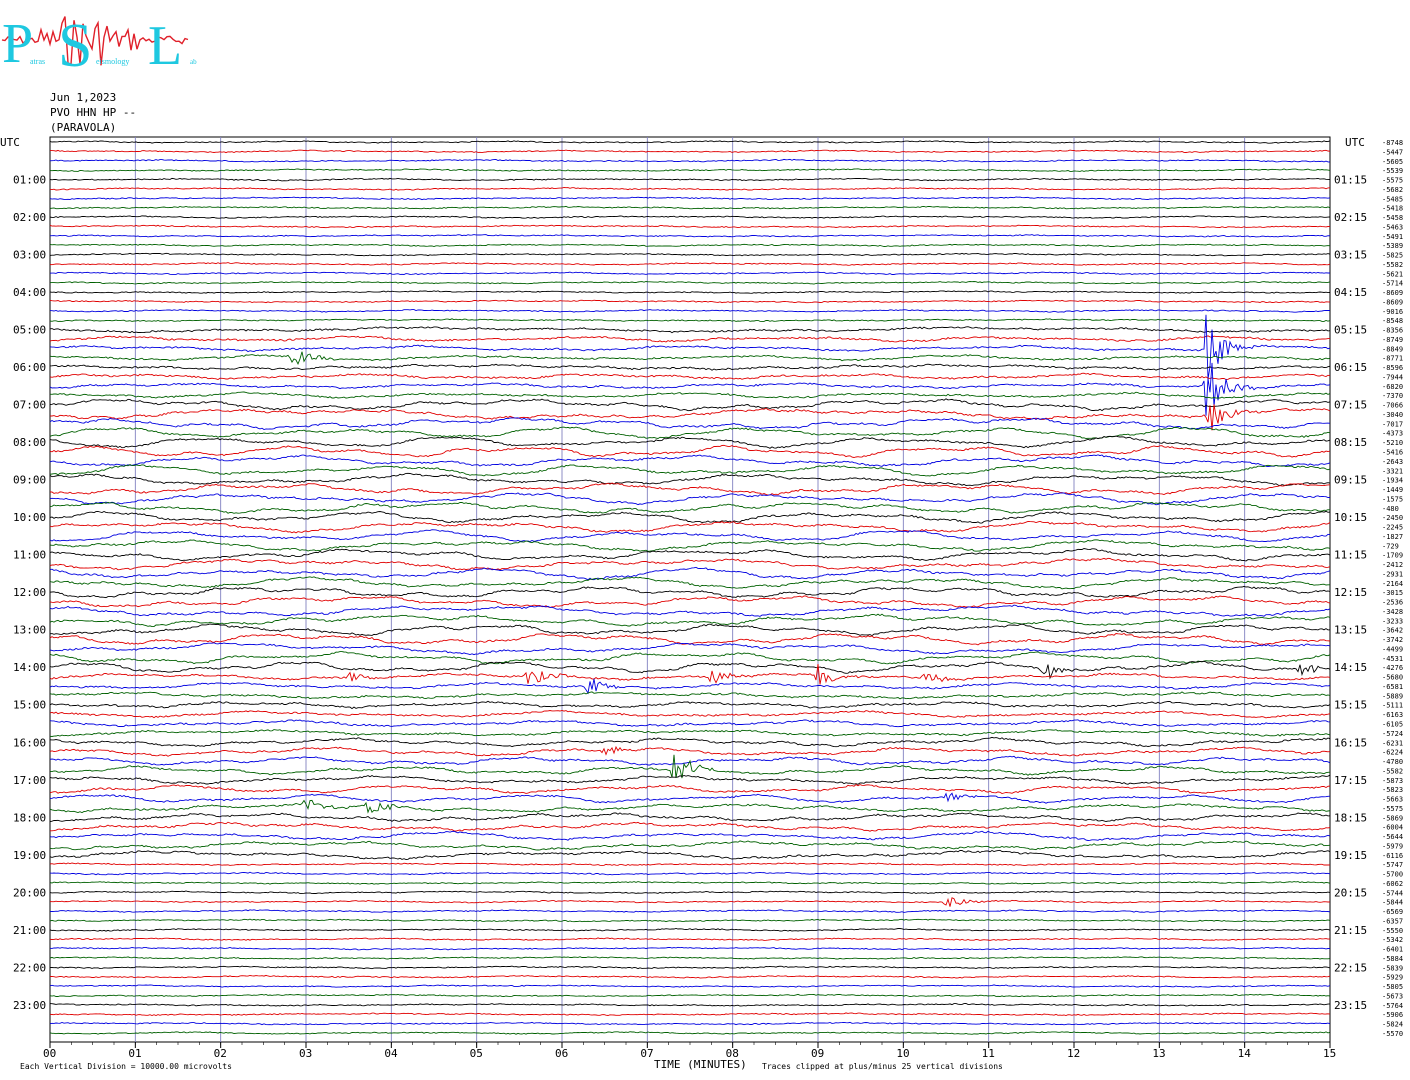  I want to click on trace-offset-label: -4276, so click(1392, 668).